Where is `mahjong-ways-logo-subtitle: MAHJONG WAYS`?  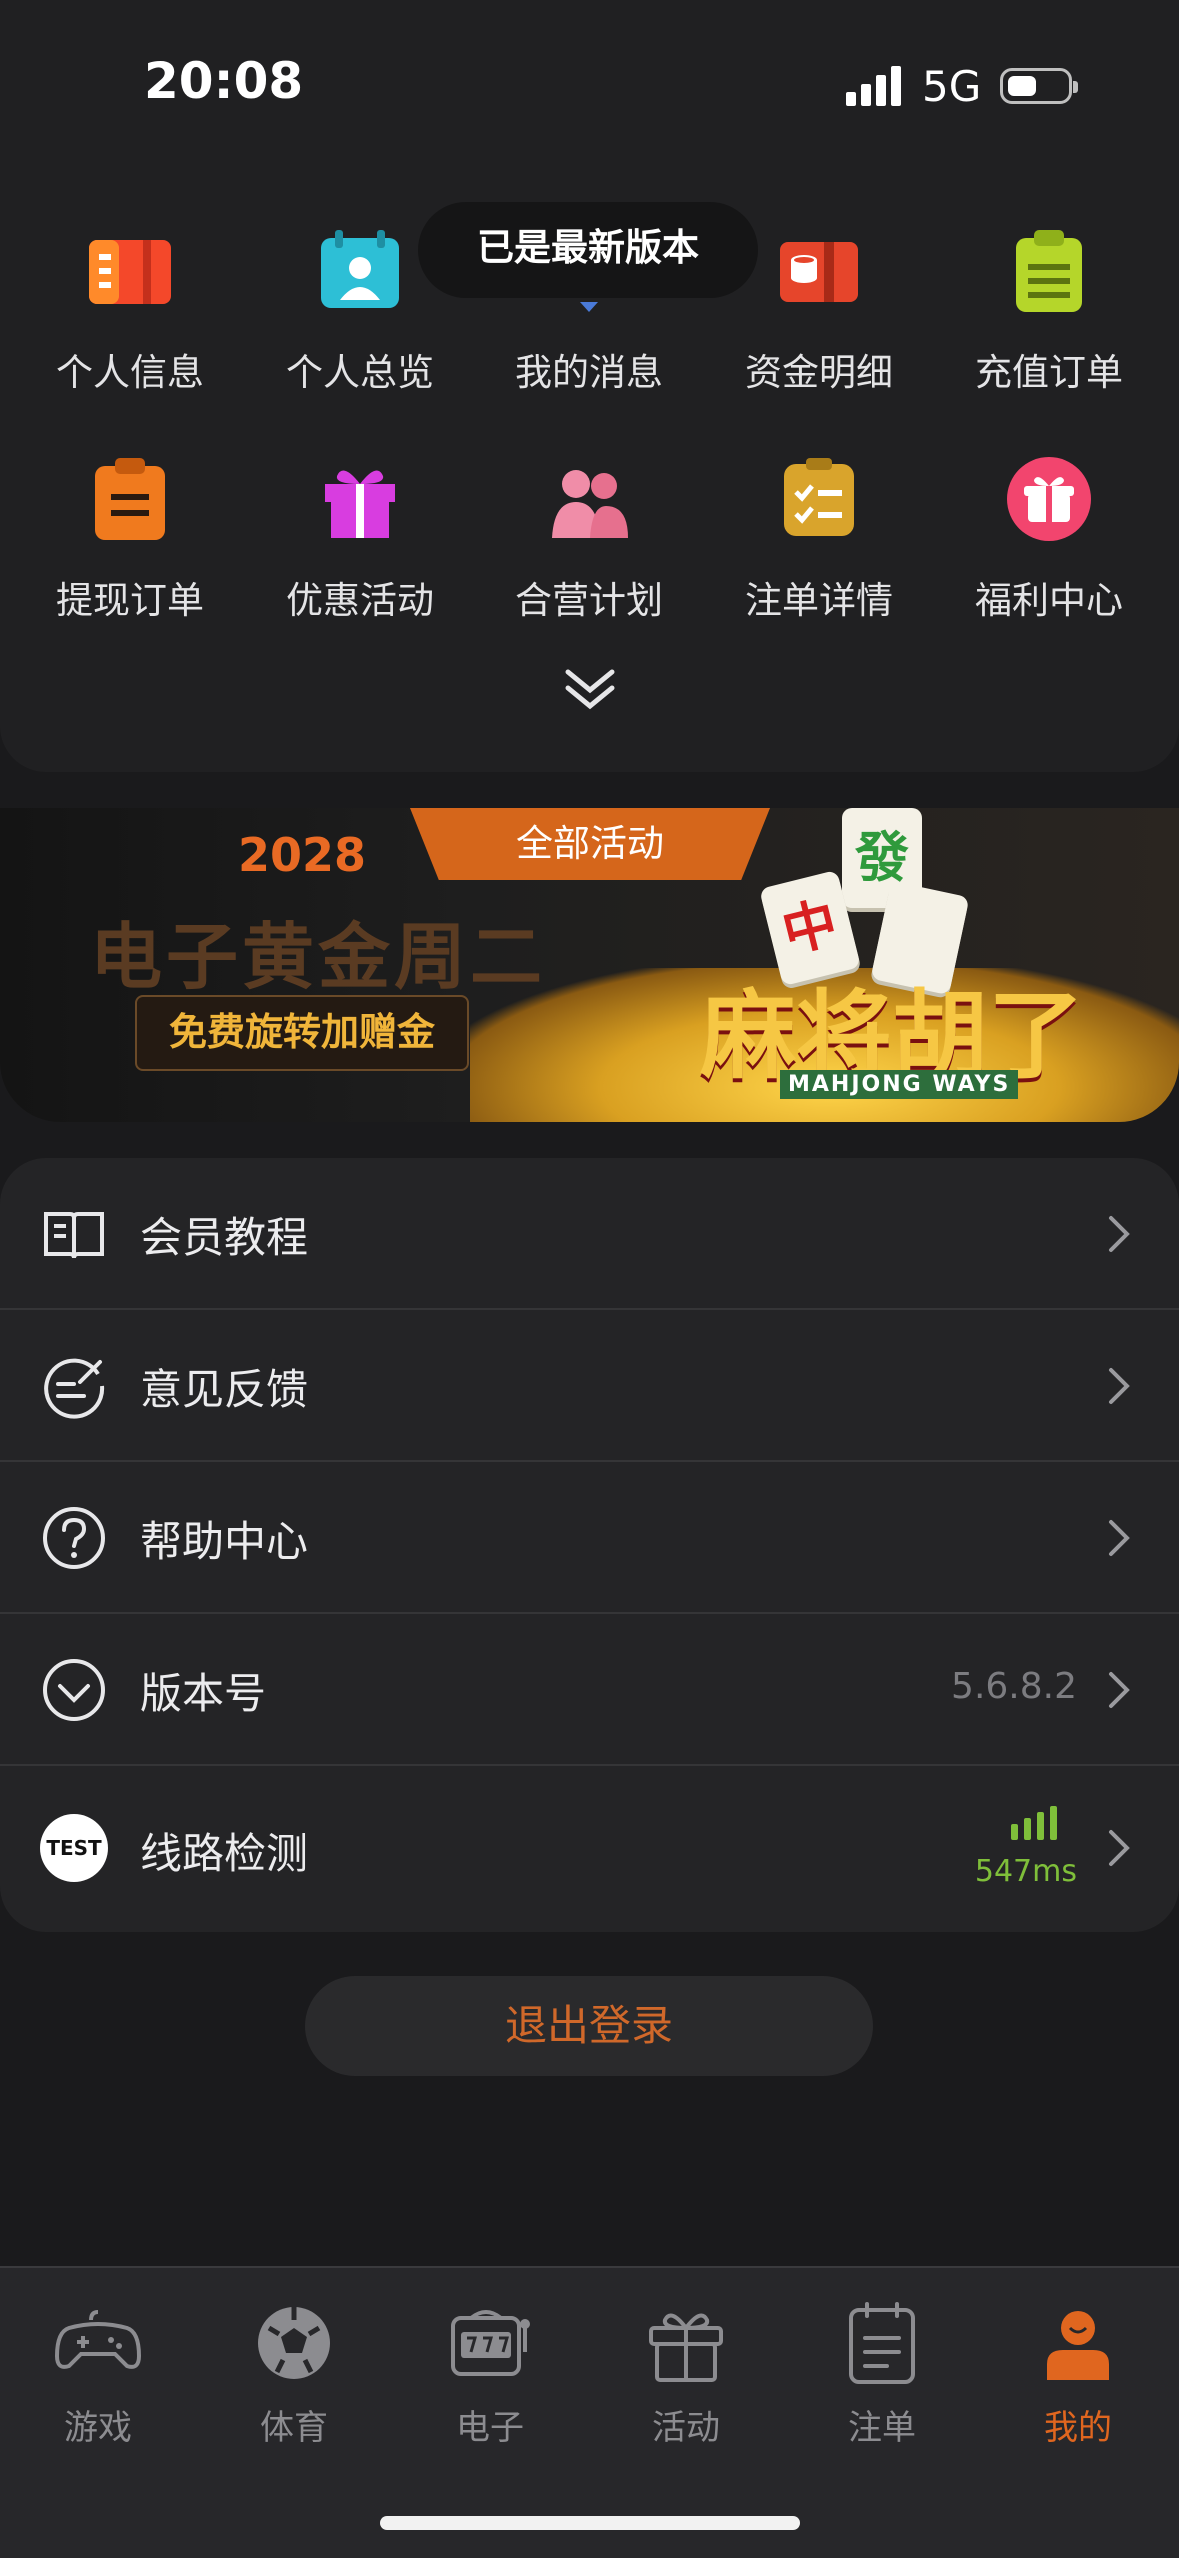 mahjong-ways-logo-subtitle: MAHJONG WAYS is located at coordinates (899, 1084).